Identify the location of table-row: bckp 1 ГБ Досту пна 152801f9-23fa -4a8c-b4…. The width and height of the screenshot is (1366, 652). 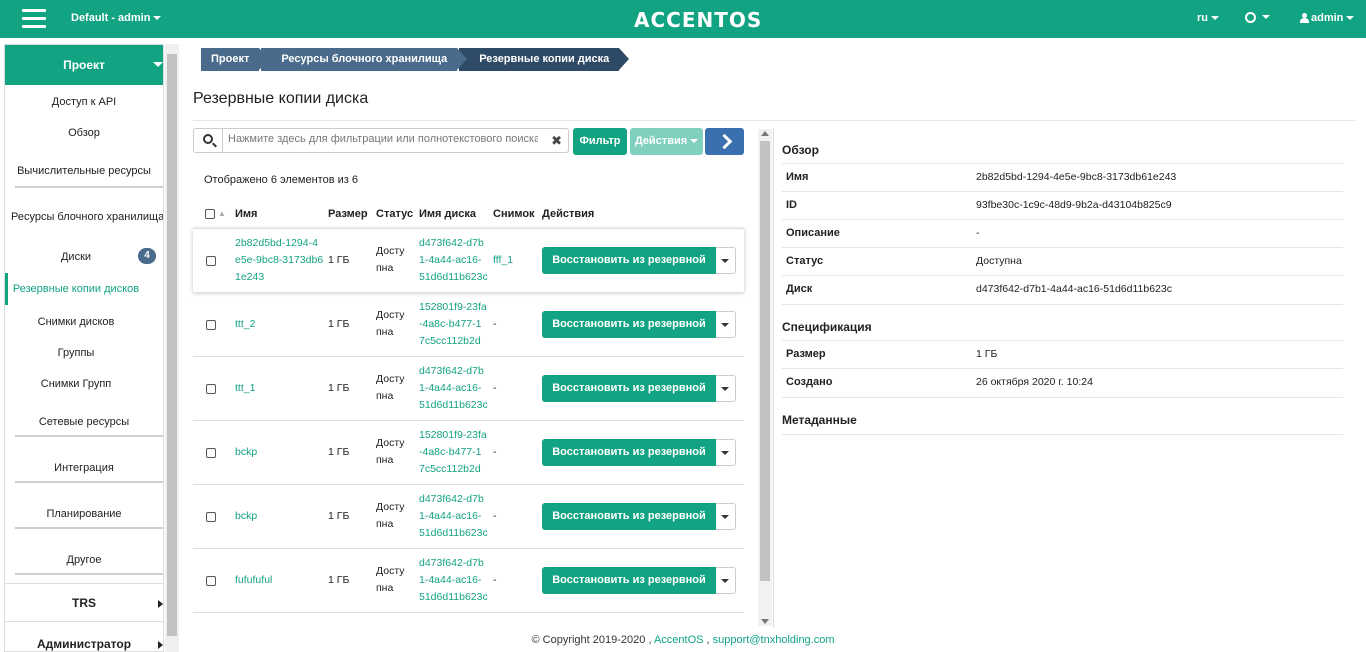
(468, 452).